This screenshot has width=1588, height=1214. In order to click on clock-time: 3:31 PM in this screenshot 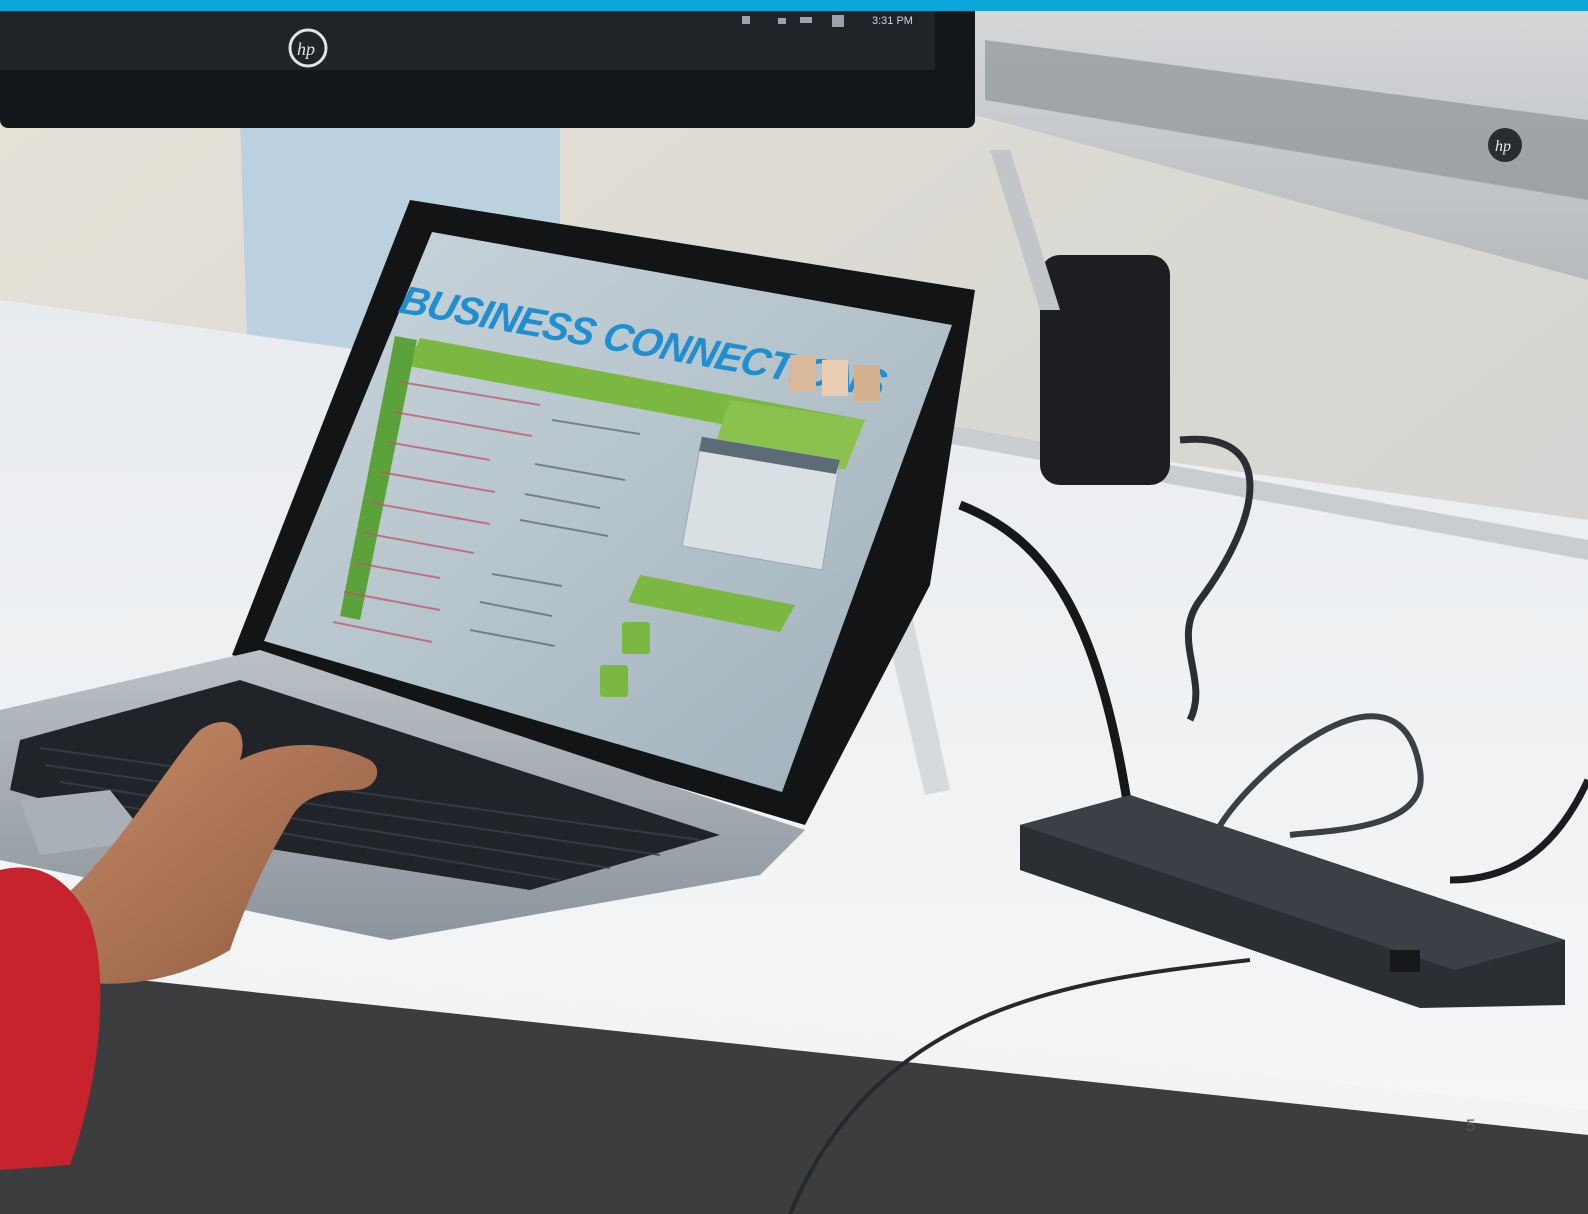, I will do `click(892, 21)`.